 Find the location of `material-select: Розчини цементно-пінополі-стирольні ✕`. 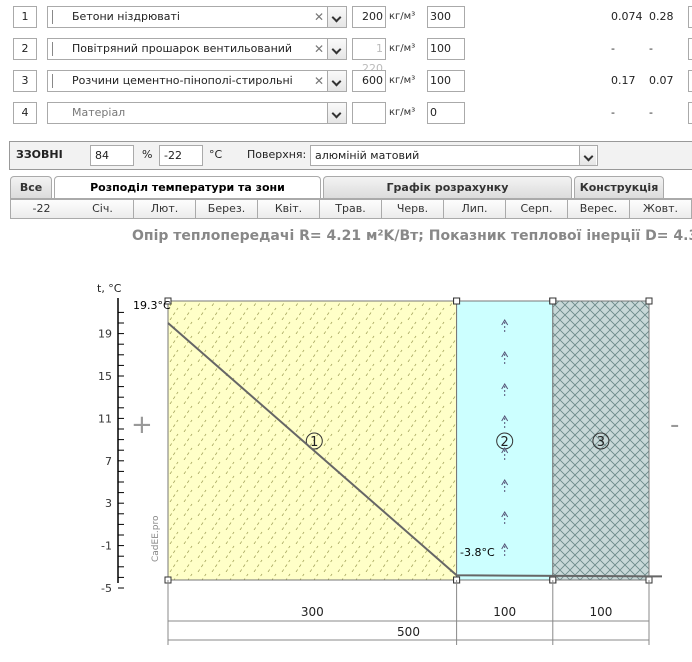

material-select: Розчини цементно-пінополі-стирольні ✕ is located at coordinates (197, 81).